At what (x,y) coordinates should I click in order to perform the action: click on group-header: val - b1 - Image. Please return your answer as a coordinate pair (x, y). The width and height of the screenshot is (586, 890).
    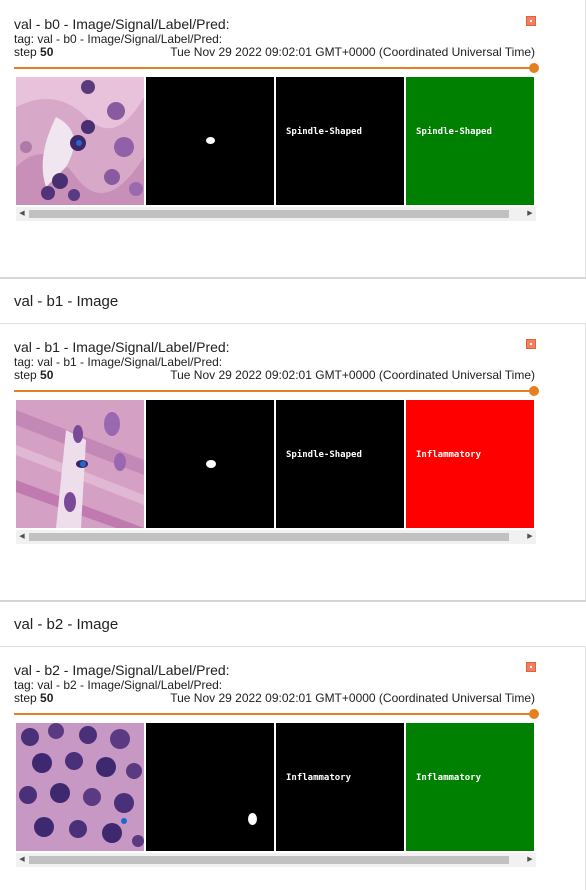
    Looking at the image, I should click on (66, 301).